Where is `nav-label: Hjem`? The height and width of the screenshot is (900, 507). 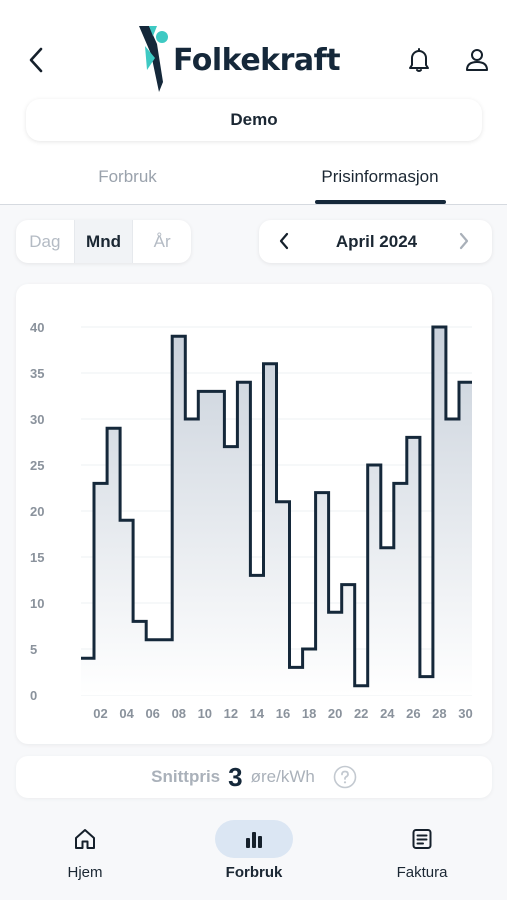 nav-label: Hjem is located at coordinates (85, 872).